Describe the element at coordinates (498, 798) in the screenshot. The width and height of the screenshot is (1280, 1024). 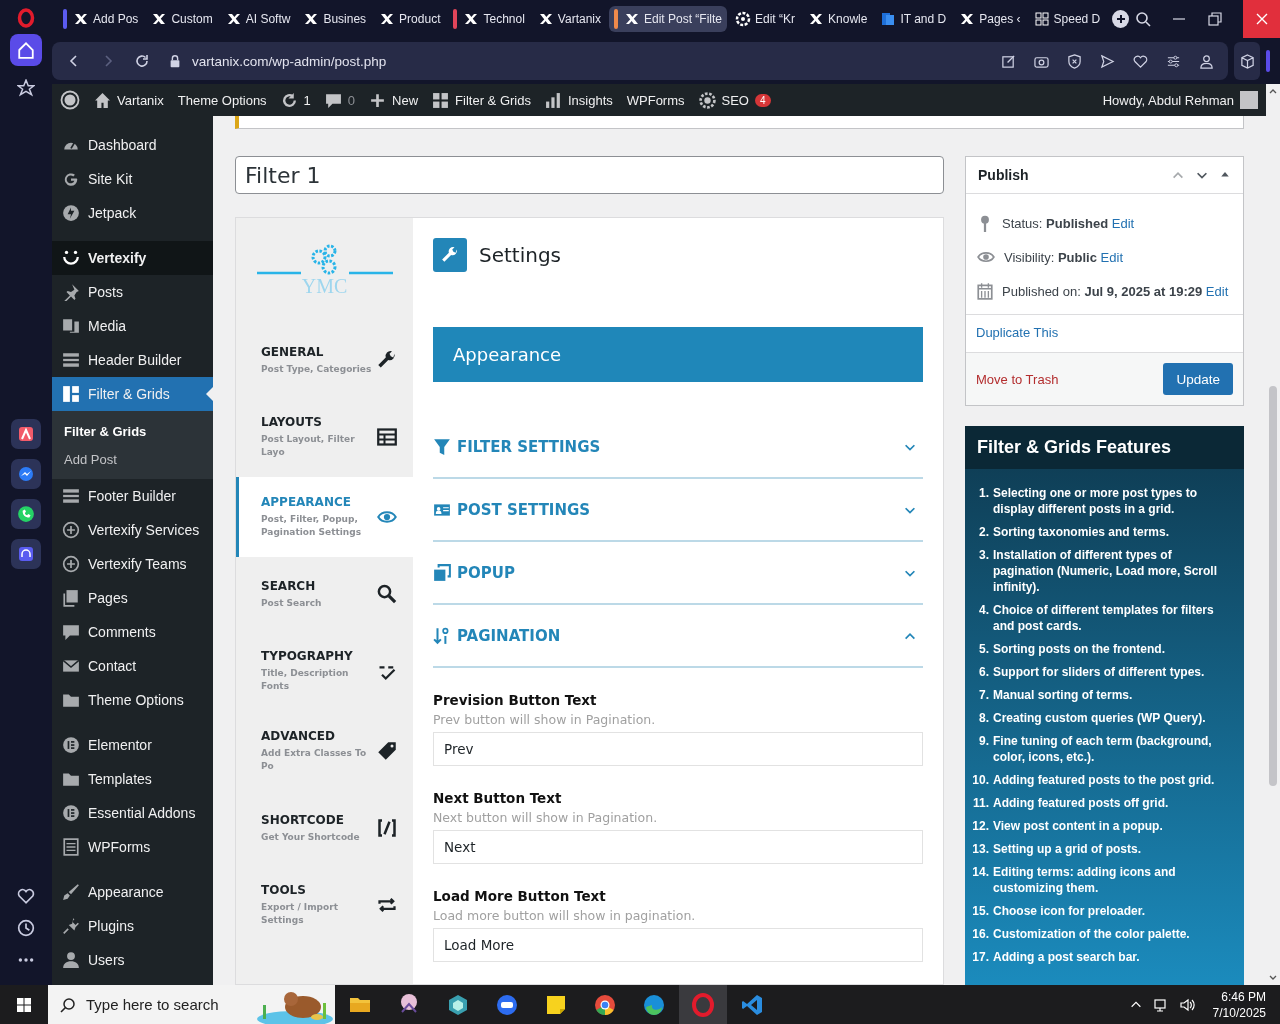
I see `field-label: Next Button Text` at that location.